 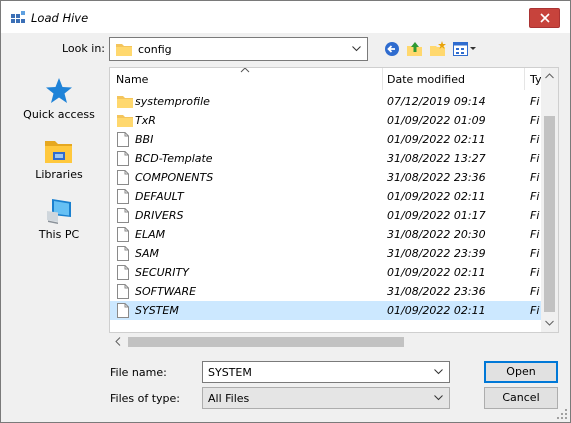 I want to click on list-item: BBI 01/09/2022 02:11 Fi, so click(x=334, y=139).